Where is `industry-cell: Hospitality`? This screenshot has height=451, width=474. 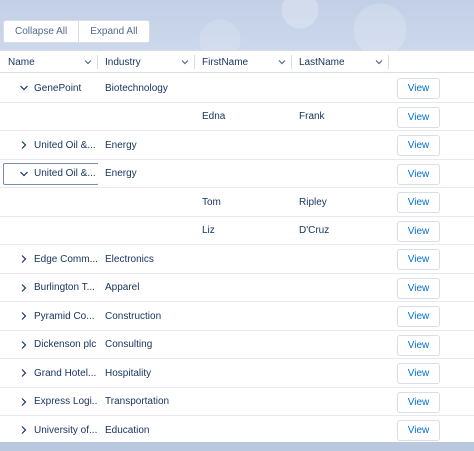
industry-cell: Hospitality is located at coordinates (128, 373).